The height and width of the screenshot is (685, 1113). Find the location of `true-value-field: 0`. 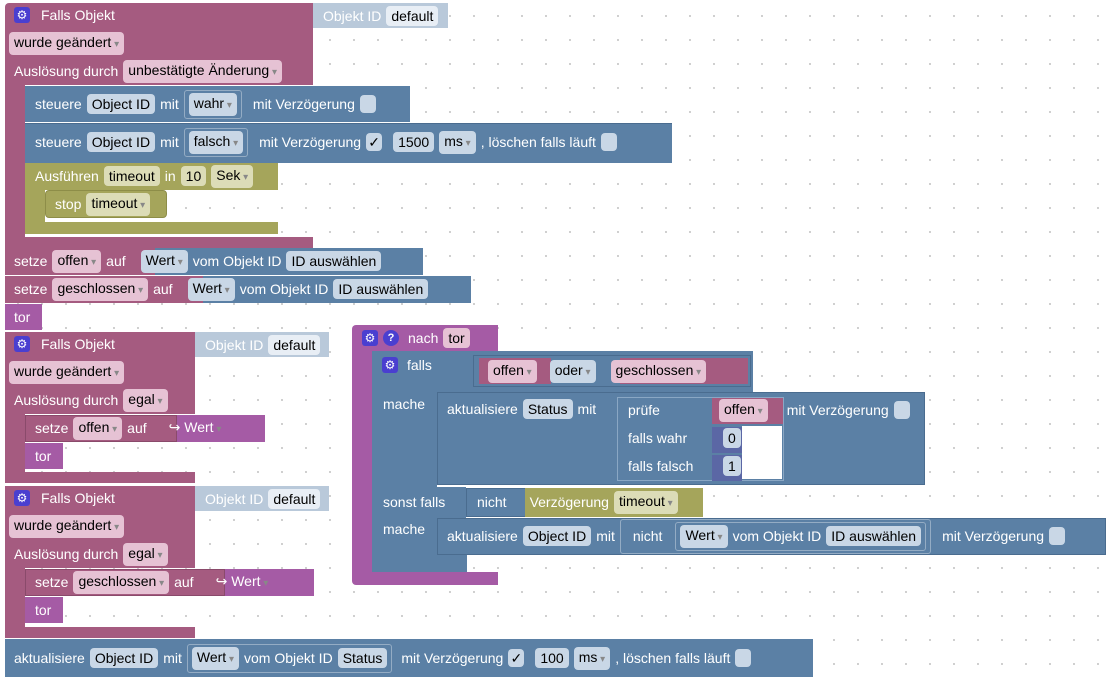

true-value-field: 0 is located at coordinates (732, 438).